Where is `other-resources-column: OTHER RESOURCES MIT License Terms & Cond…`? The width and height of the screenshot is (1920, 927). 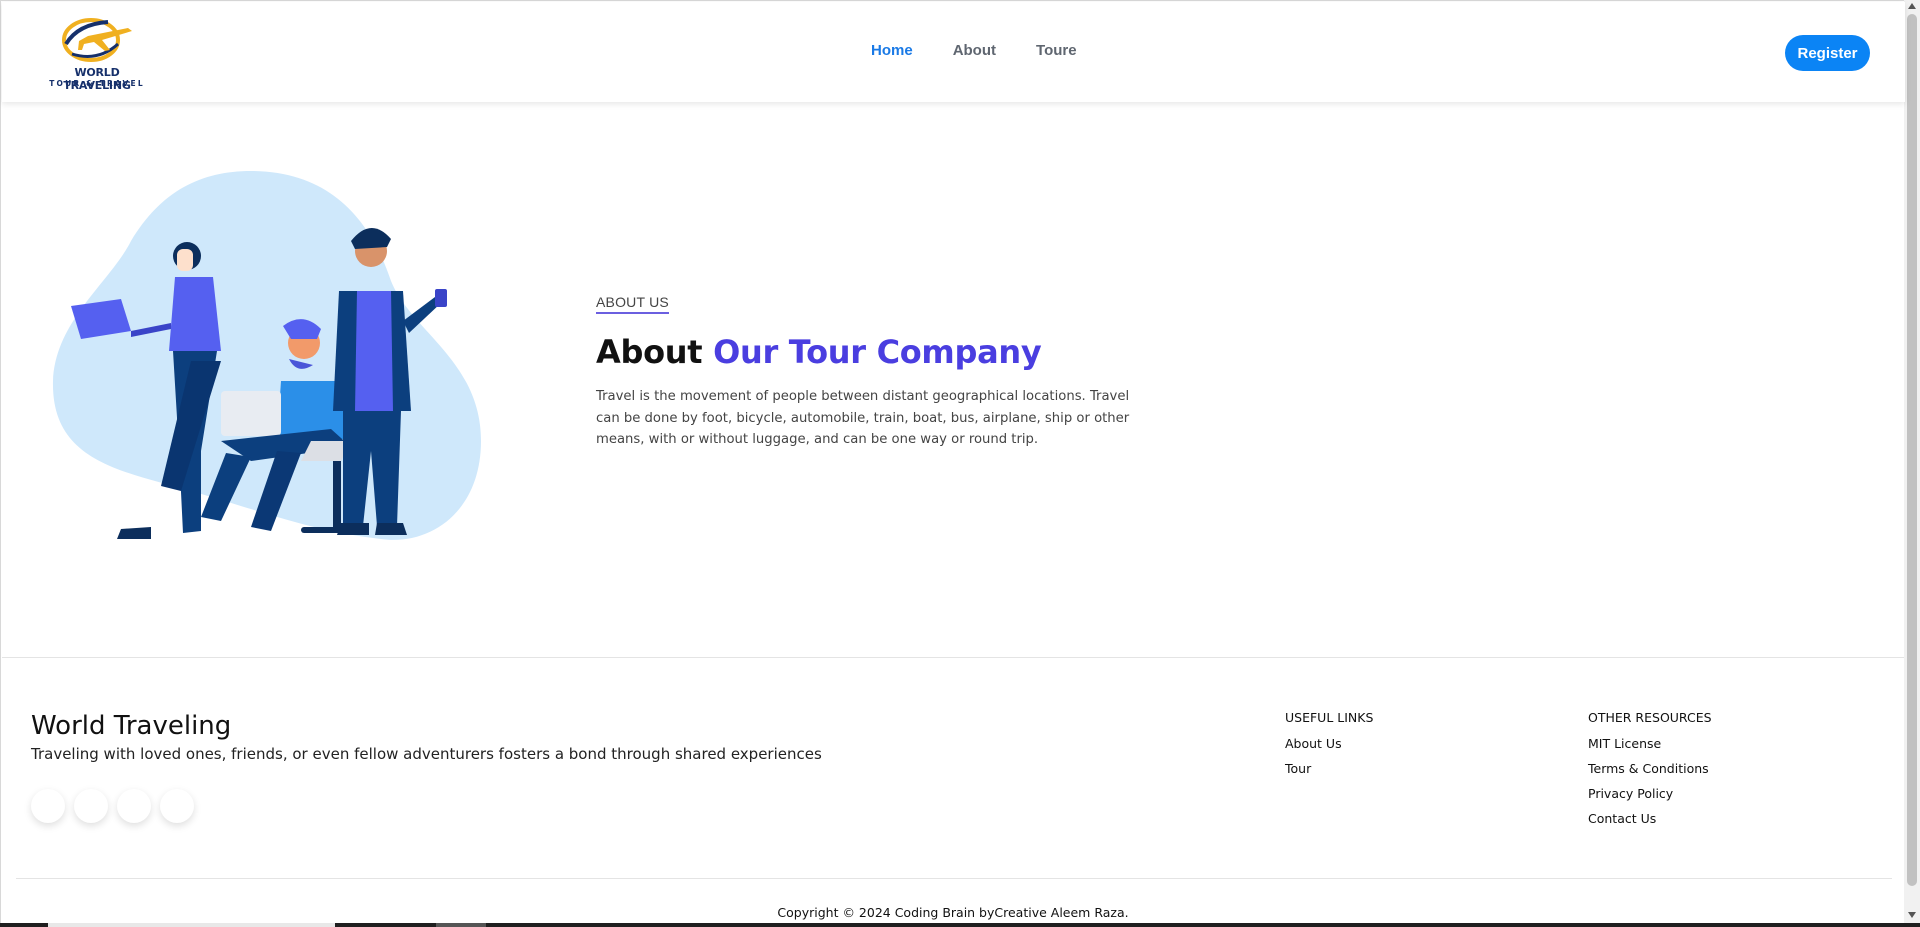 other-resources-column: OTHER RESOURCES MIT License Terms & Cond… is located at coordinates (1650, 773).